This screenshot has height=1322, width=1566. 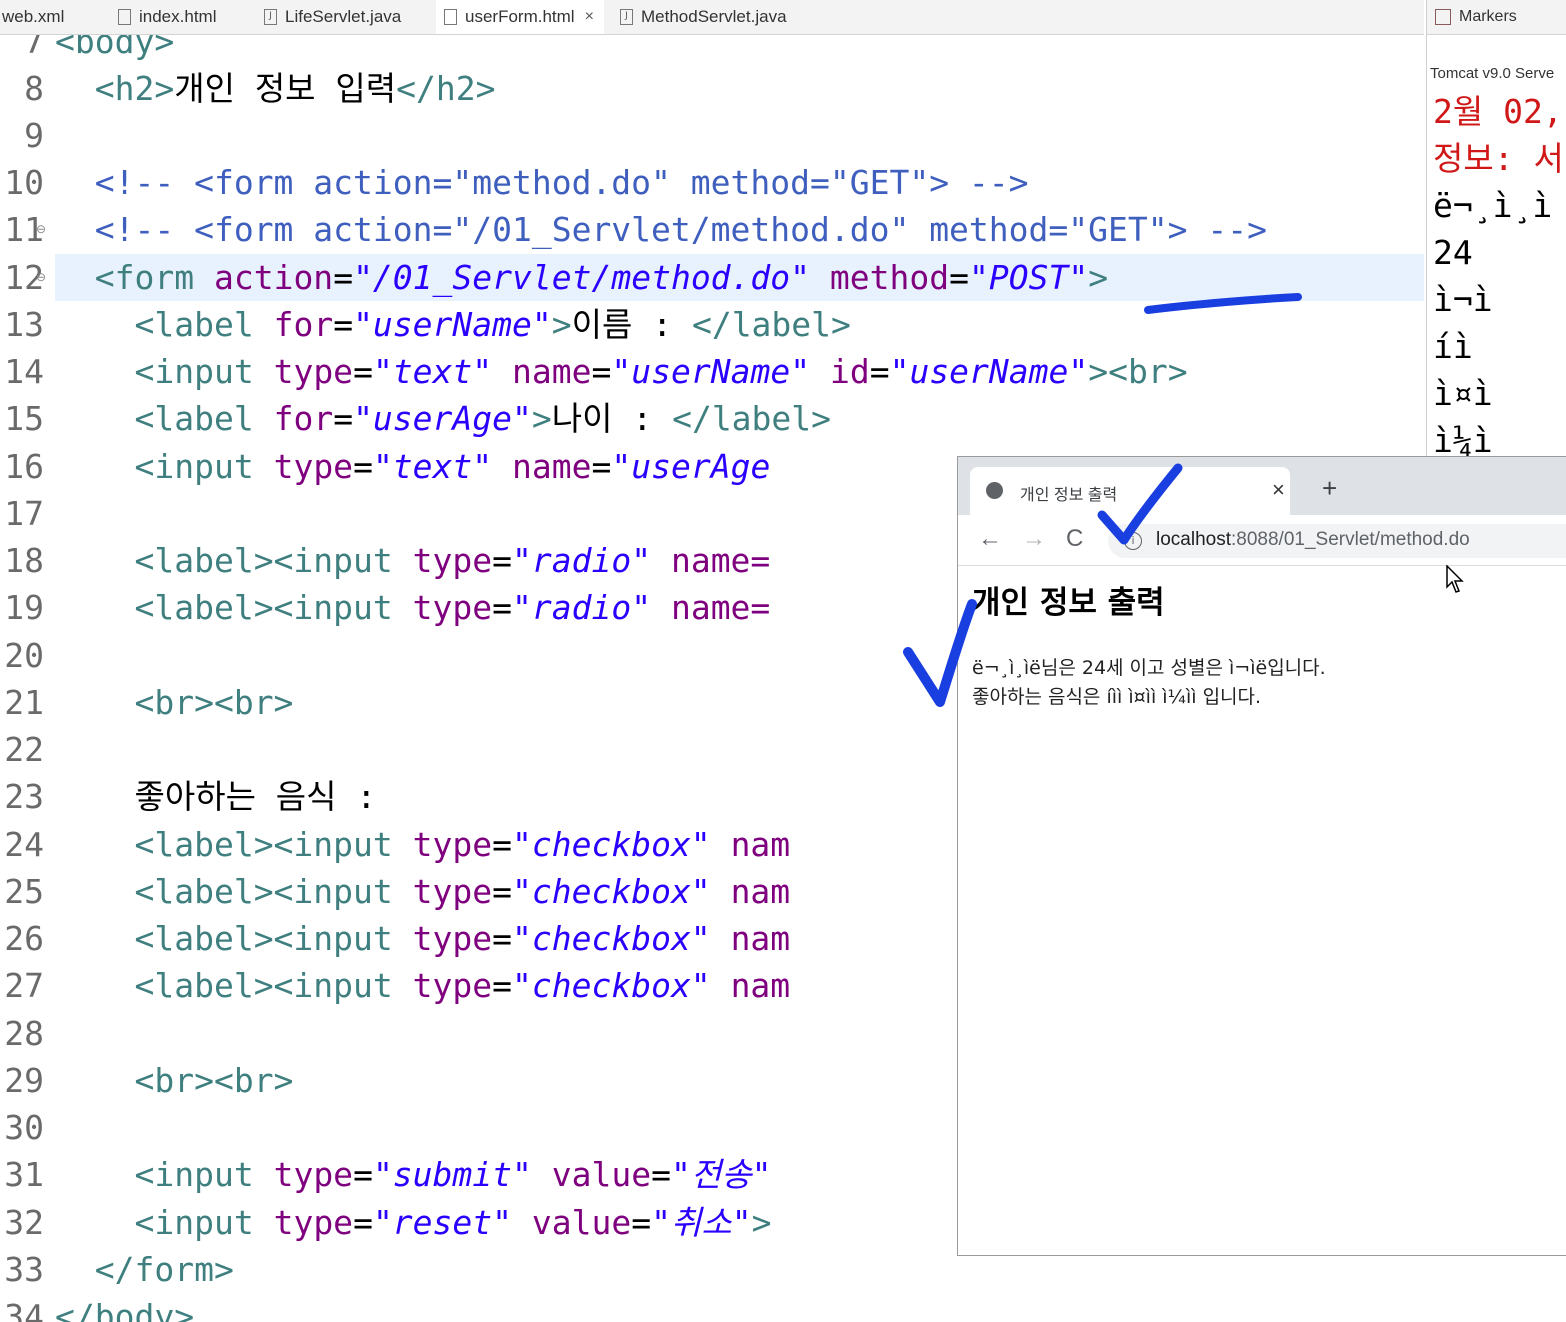 What do you see at coordinates (631, 324) in the screenshot?
I see `code-text: 이름 :` at bounding box center [631, 324].